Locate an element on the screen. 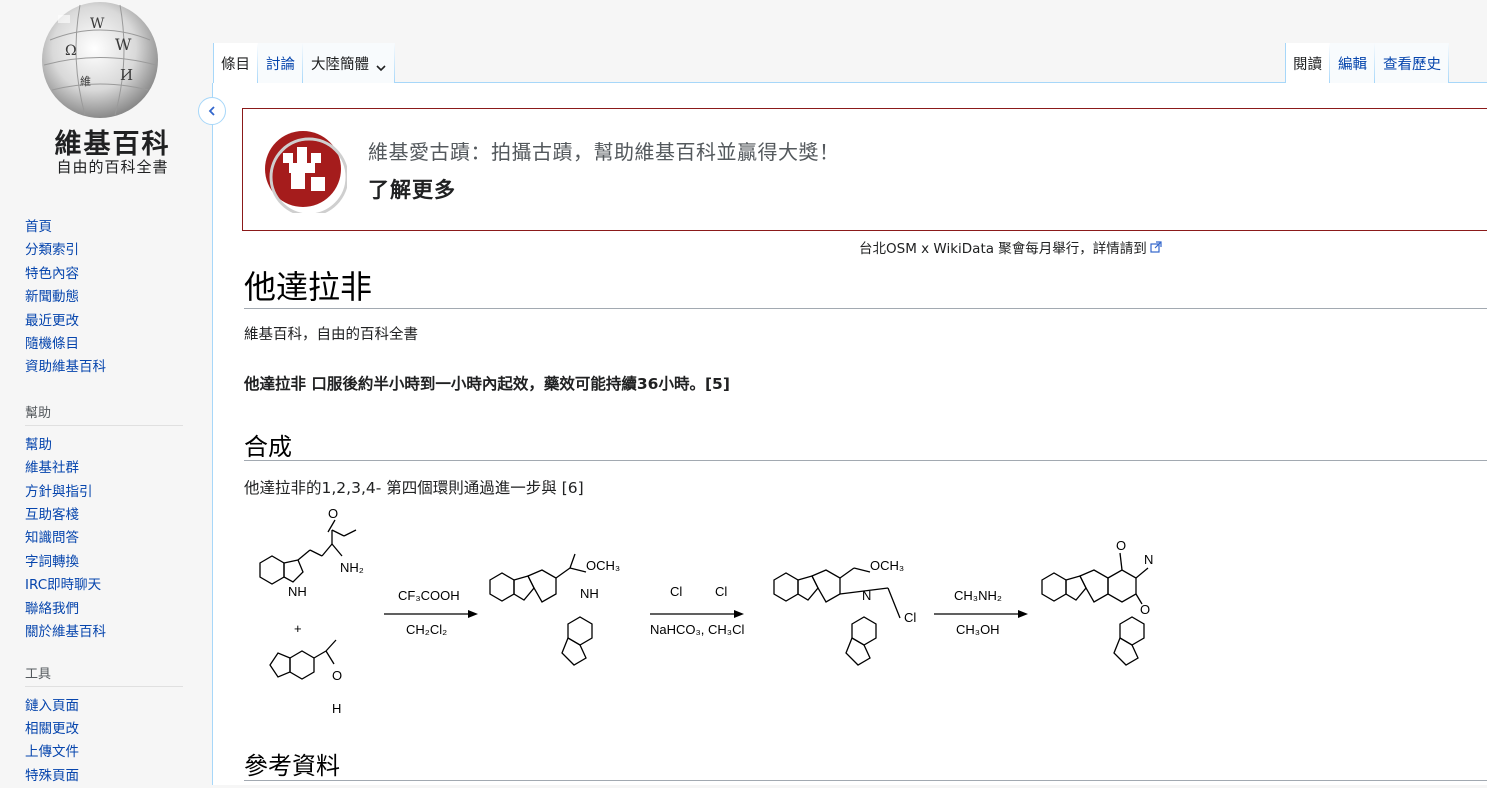 This screenshot has width=1487, height=788. tab-history: 查看歷史 is located at coordinates (1412, 63).